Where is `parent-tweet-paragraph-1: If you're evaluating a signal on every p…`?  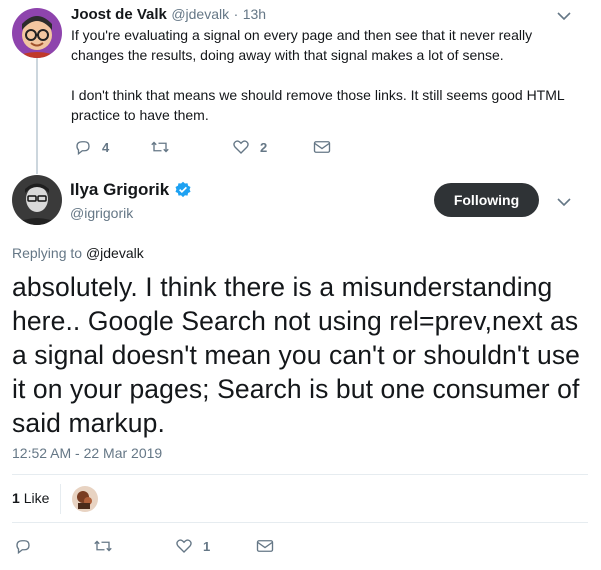 parent-tweet-paragraph-1: If you're evaluating a signal on every p… is located at coordinates (302, 45).